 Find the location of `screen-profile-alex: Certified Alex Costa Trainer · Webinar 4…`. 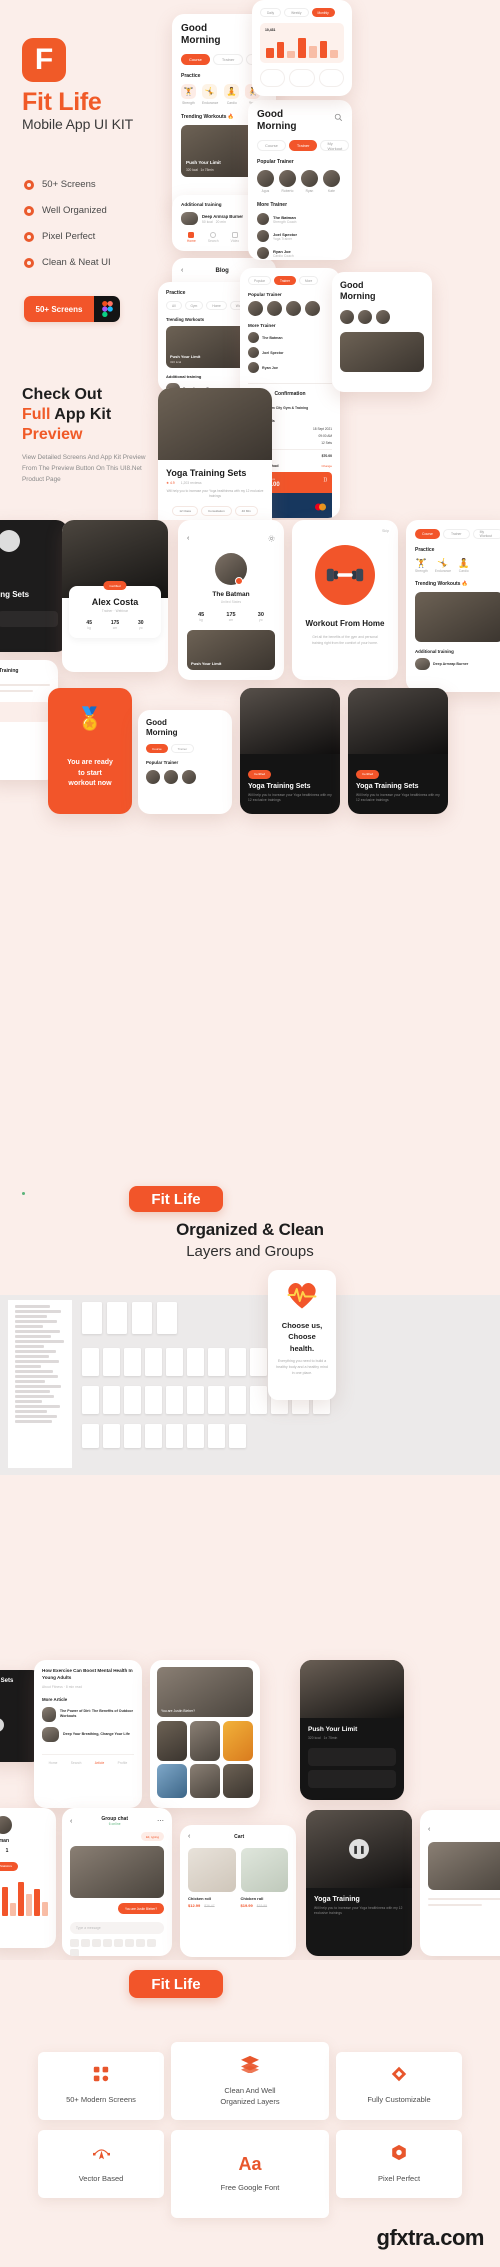

screen-profile-alex: Certified Alex Costa Trainer · Webinar 4… is located at coordinates (115, 596).